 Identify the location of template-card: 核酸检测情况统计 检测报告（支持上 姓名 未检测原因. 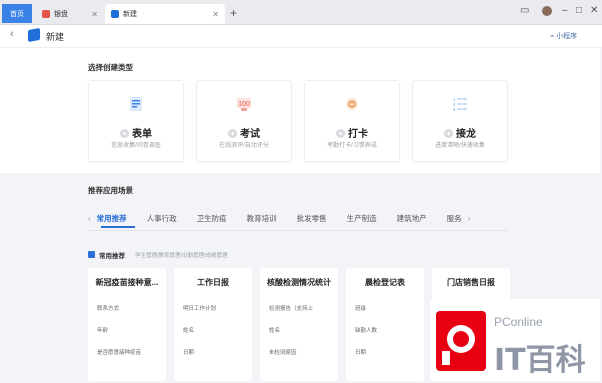
(299, 324).